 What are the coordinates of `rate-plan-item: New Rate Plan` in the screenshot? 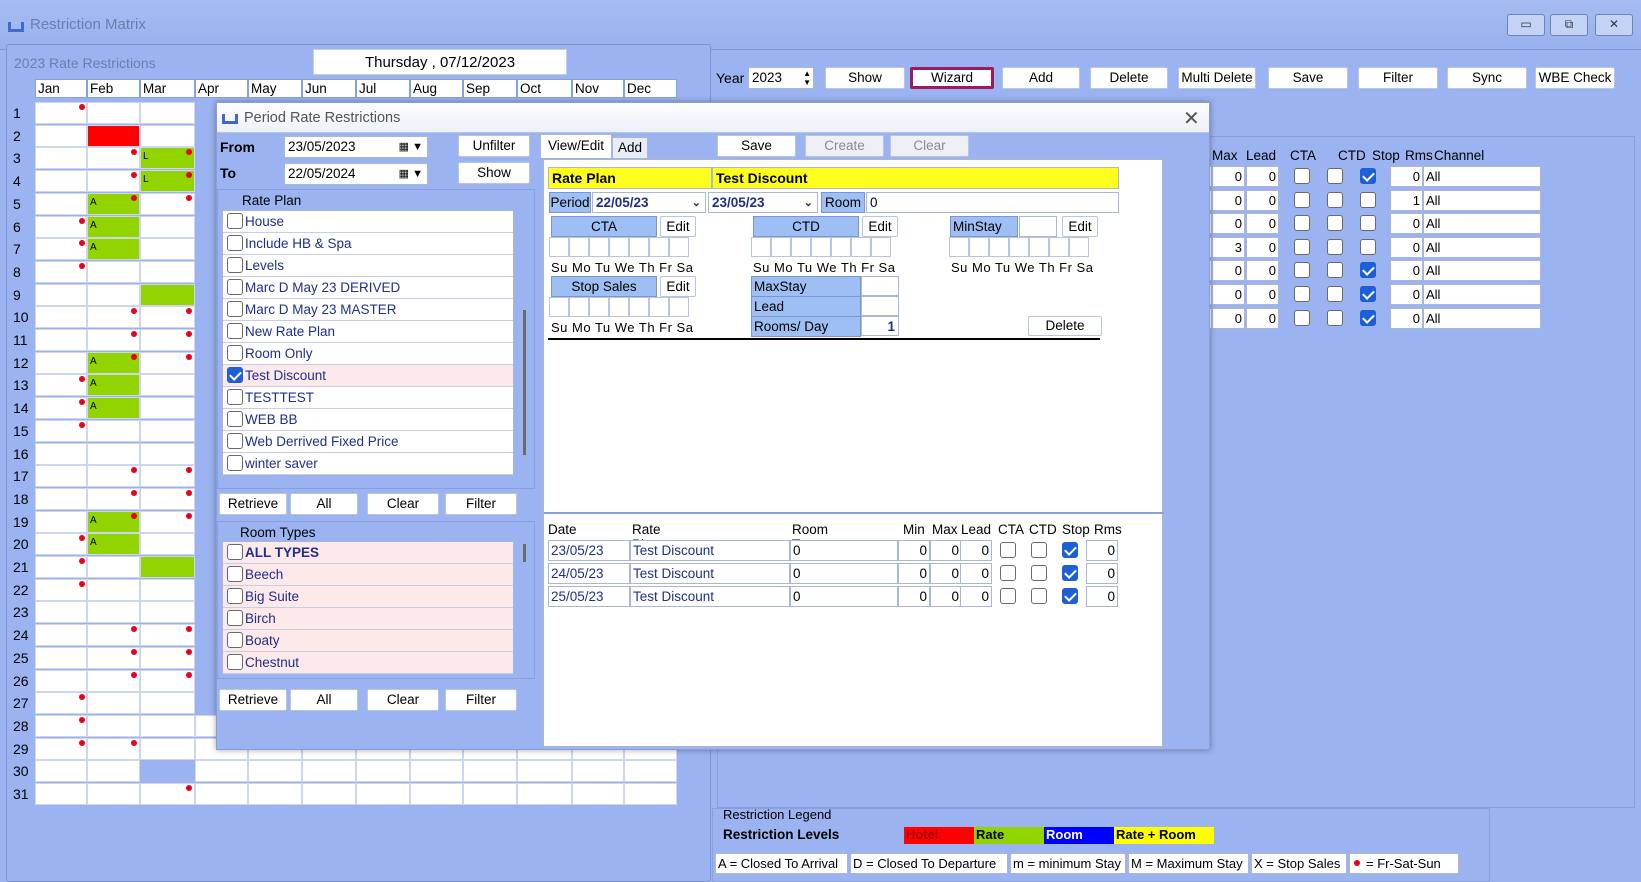 It's located at (368, 332).